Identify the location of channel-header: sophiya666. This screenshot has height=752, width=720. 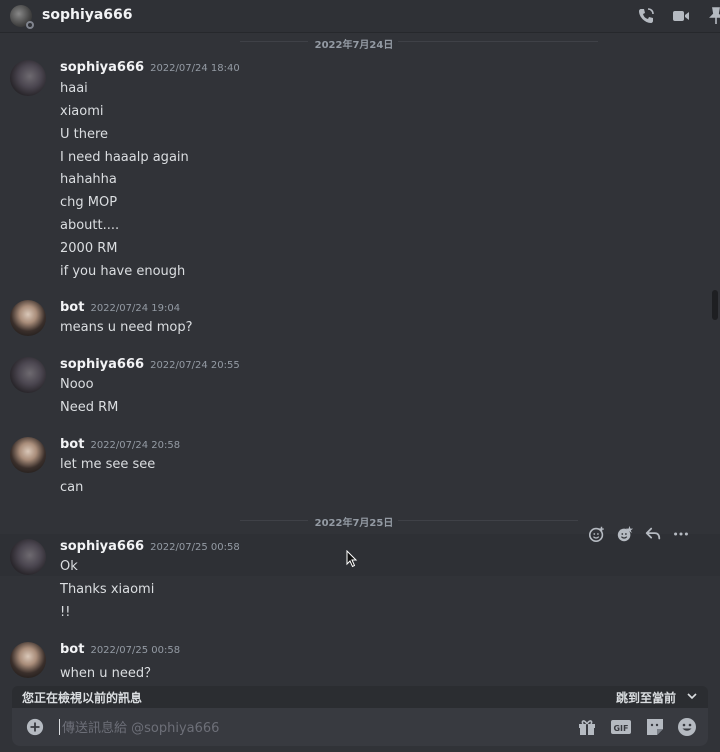
(360, 16).